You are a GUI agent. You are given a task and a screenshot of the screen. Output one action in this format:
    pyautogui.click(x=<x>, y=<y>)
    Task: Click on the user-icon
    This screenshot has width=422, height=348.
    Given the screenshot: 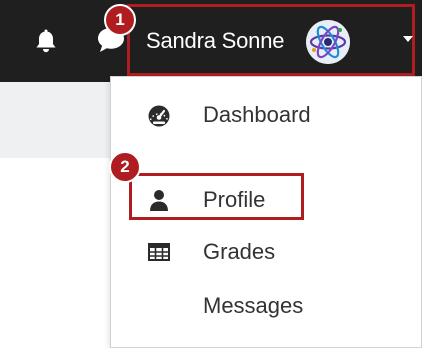 What is the action you would take?
    pyautogui.click(x=159, y=200)
    